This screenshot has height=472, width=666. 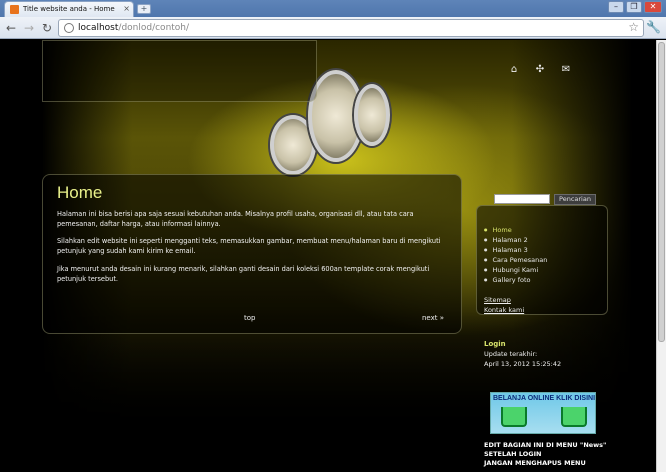 I want to click on top-link: top, so click(x=249, y=318).